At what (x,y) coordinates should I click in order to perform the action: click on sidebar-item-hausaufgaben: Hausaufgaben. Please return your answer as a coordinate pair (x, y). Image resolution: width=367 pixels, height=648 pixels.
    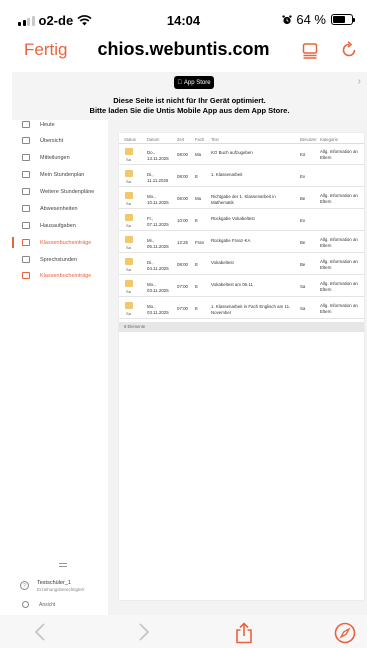
    Looking at the image, I should click on (60, 225).